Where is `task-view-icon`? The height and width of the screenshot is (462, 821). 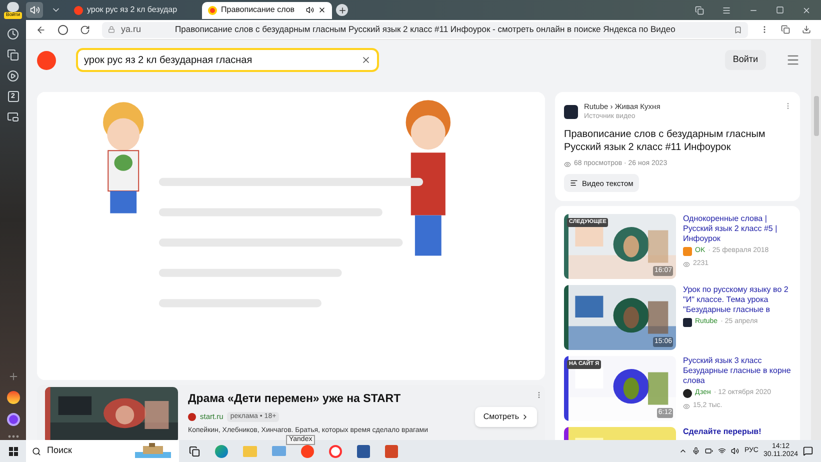 task-view-icon is located at coordinates (194, 451).